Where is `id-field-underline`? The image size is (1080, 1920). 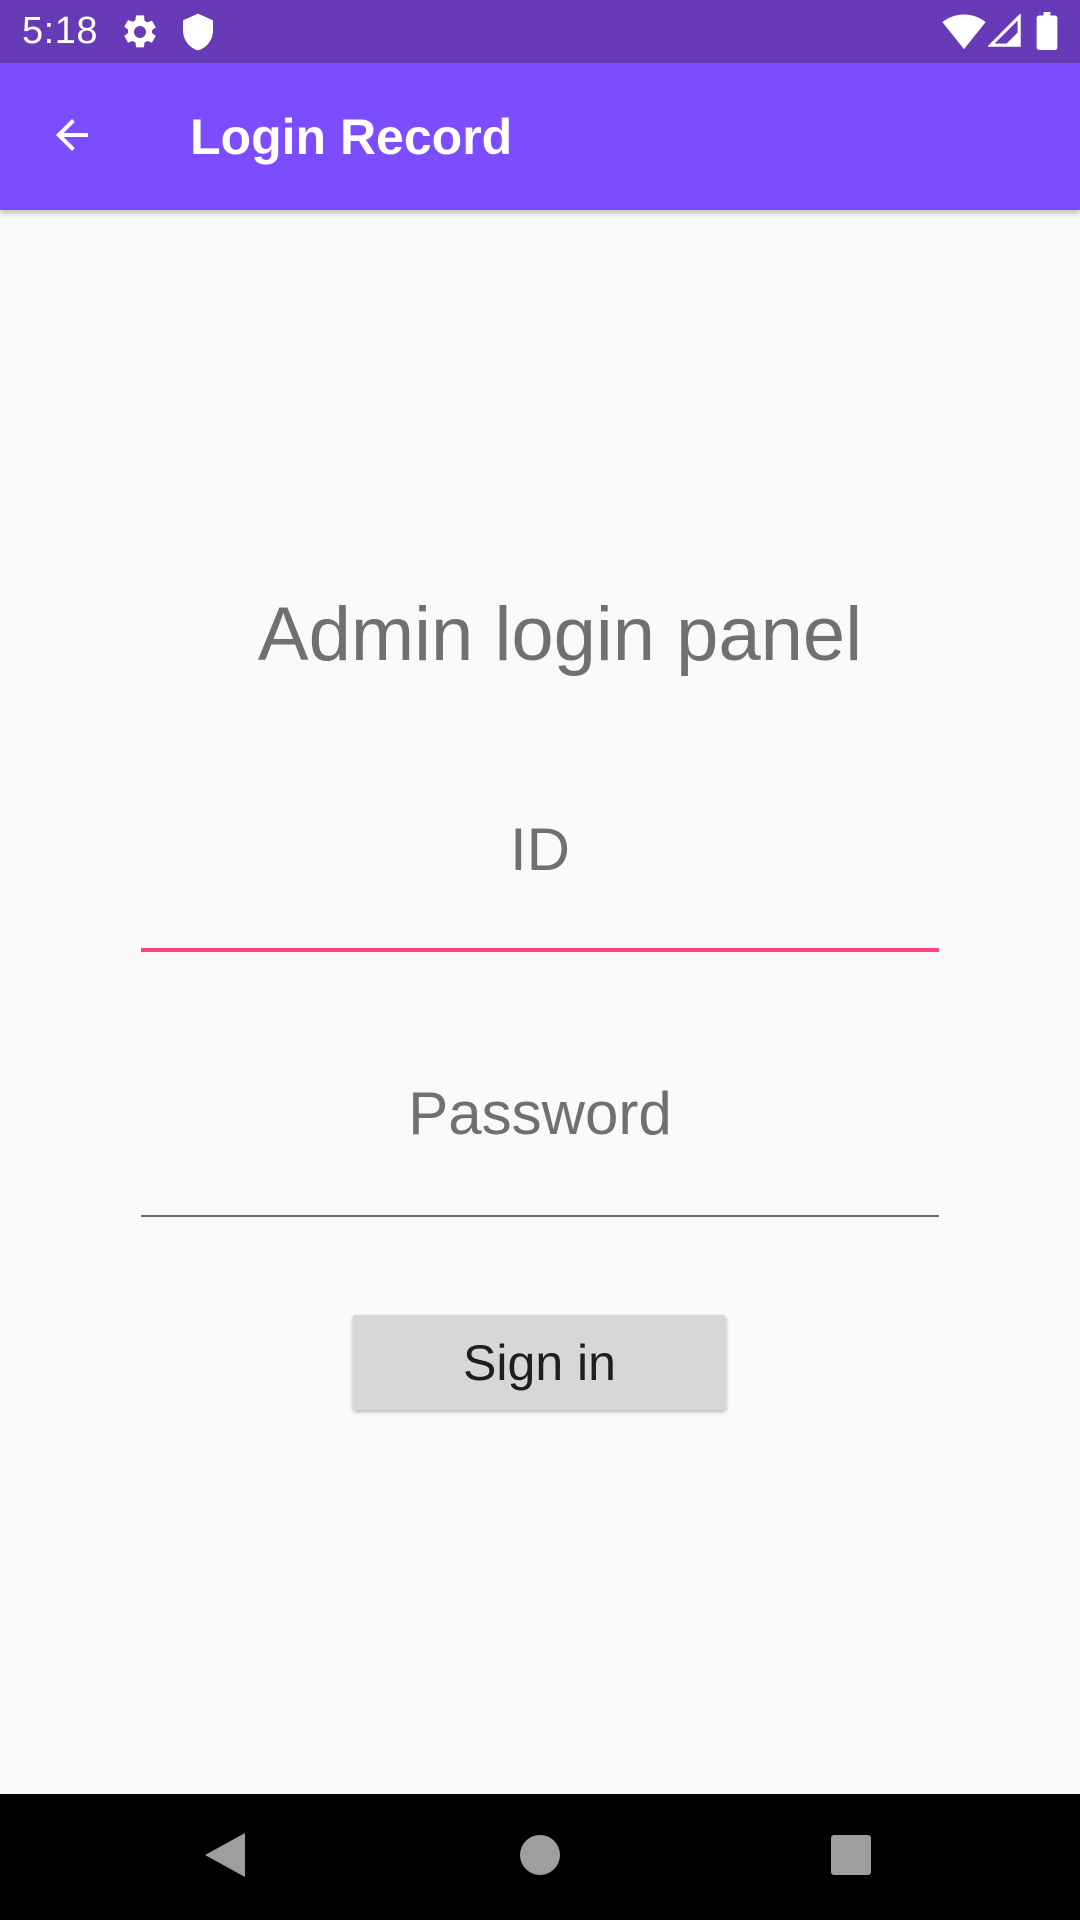
id-field-underline is located at coordinates (540, 950).